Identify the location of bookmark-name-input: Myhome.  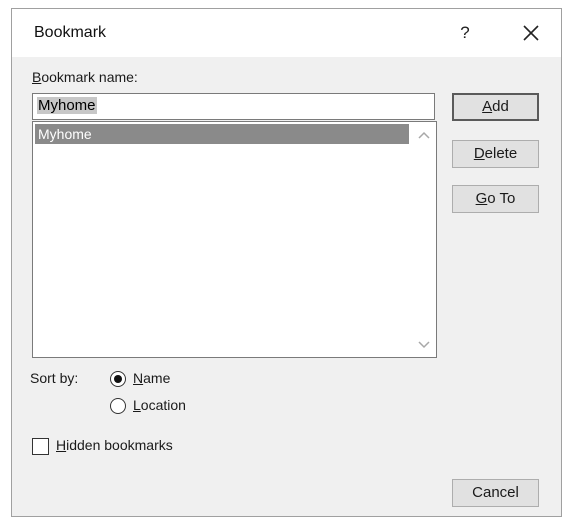
(233, 106).